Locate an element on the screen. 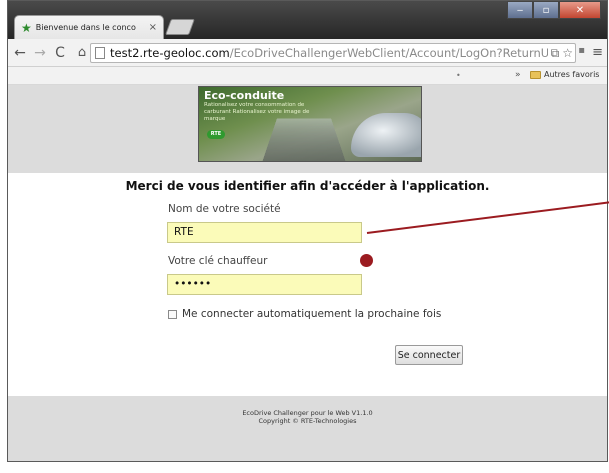 The image size is (609, 473). extension-icon: ▪ is located at coordinates (581, 50).